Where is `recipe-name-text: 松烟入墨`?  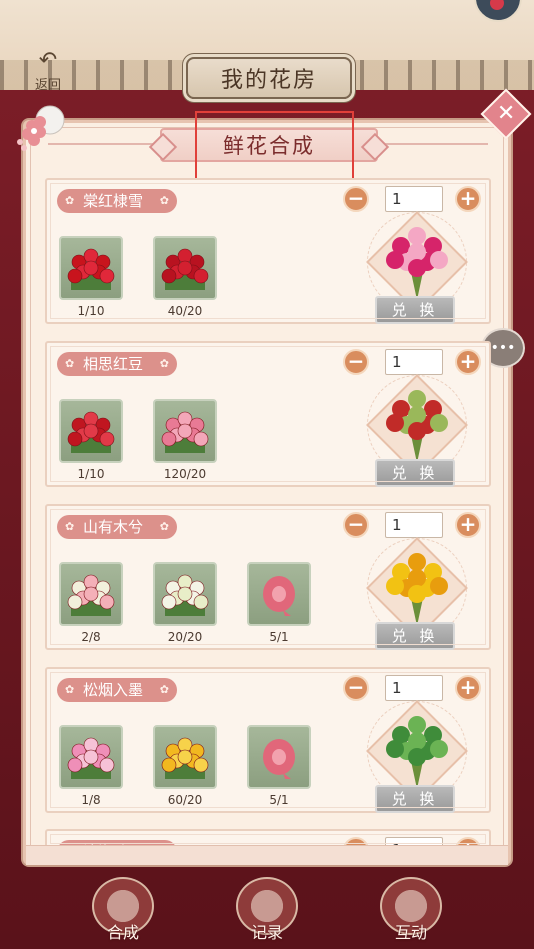
recipe-name-text: 松烟入墨 is located at coordinates (113, 690).